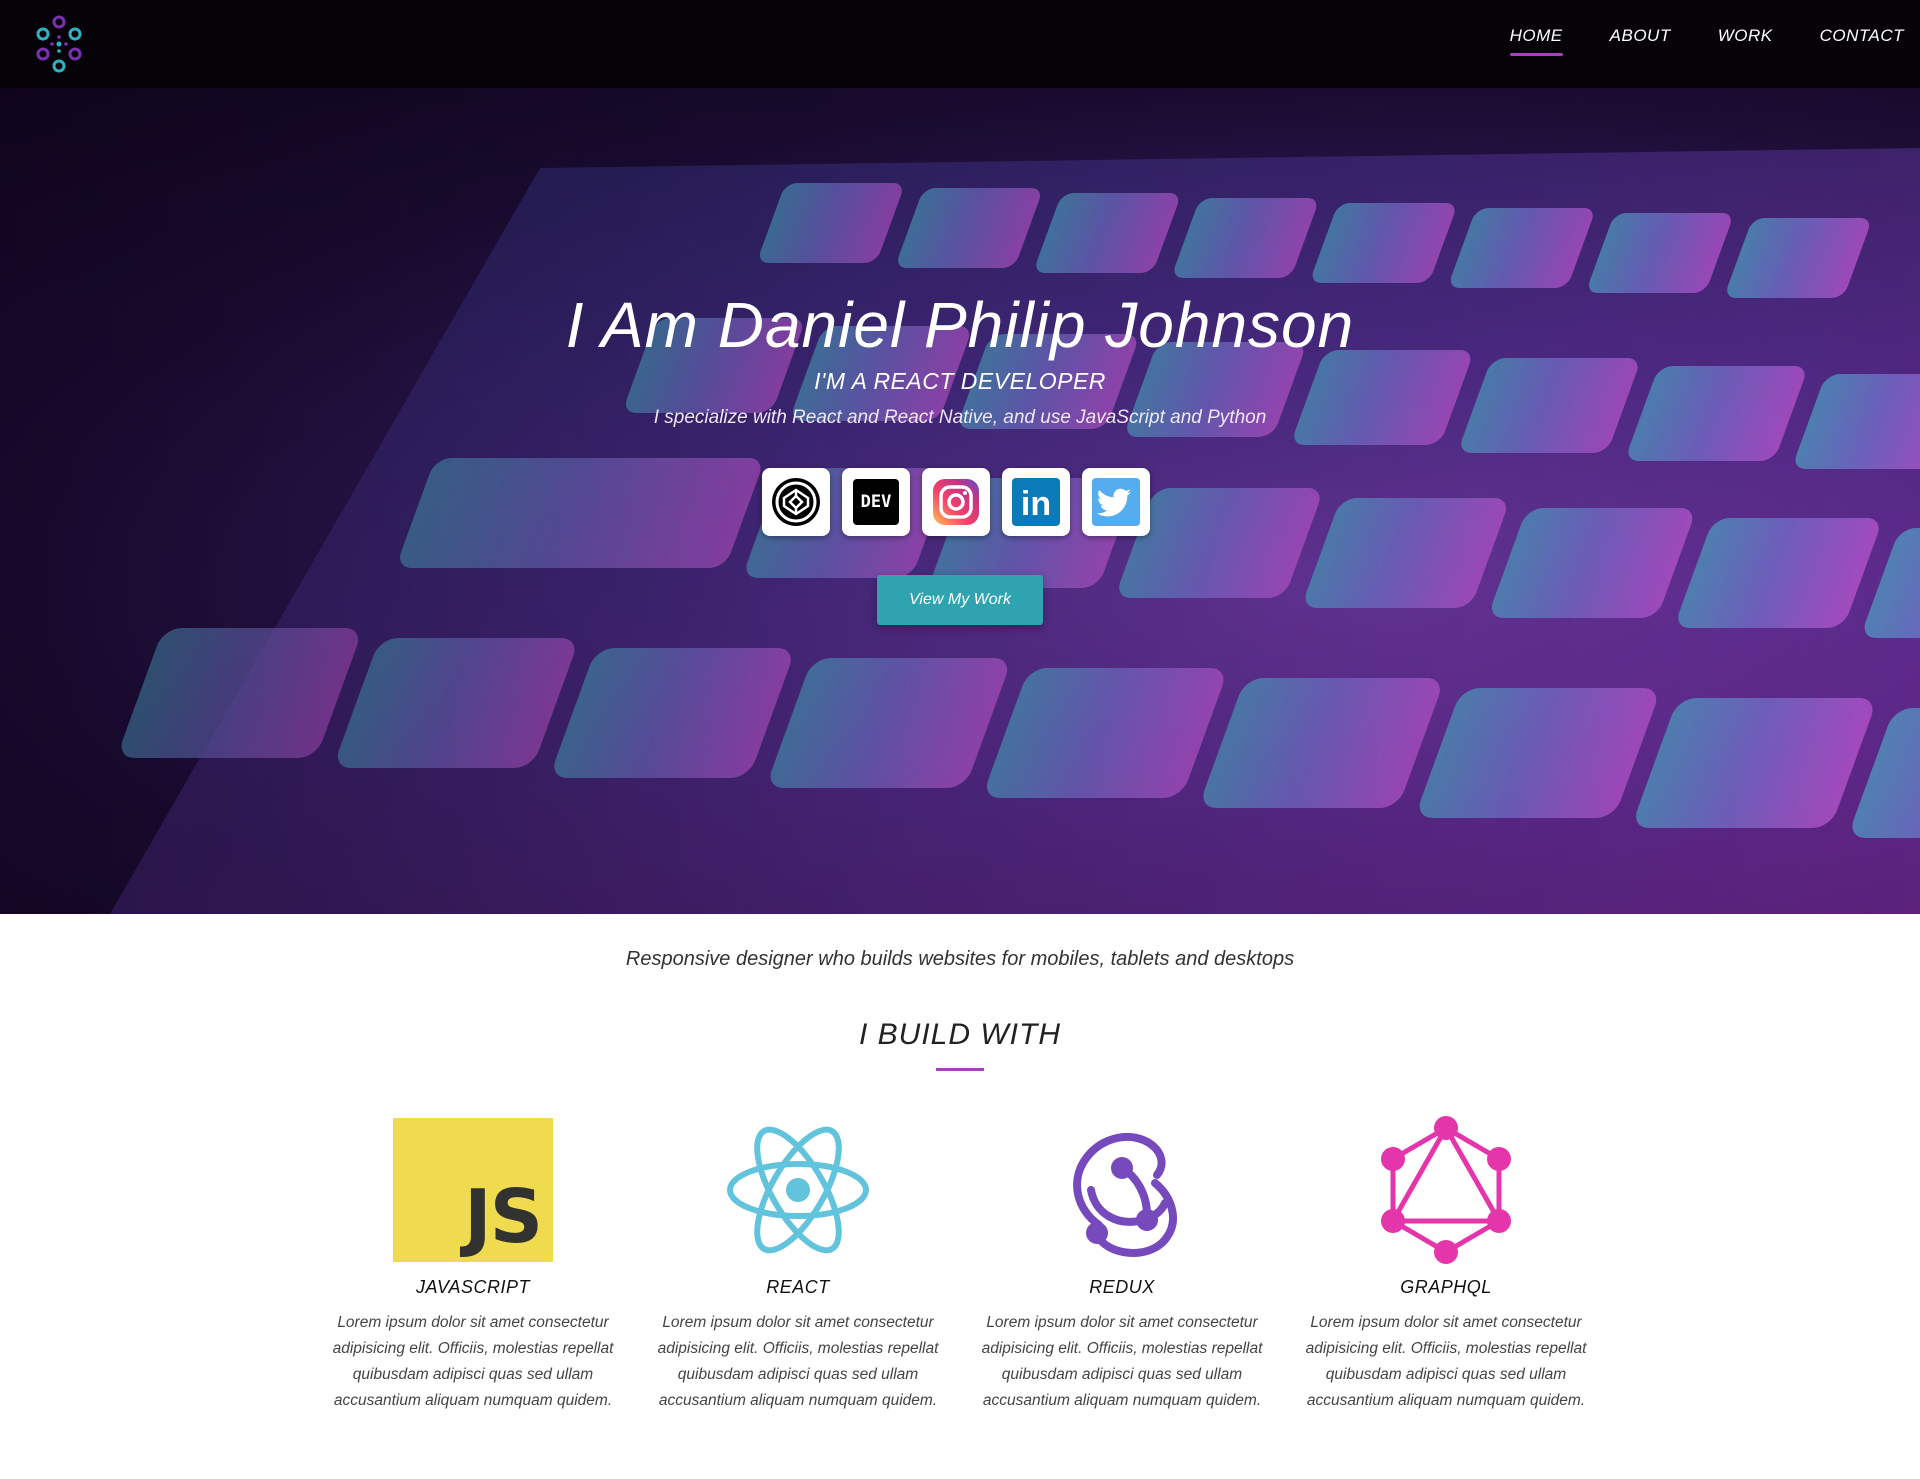 Image resolution: width=1920 pixels, height=1479 pixels. What do you see at coordinates (1446, 1190) in the screenshot?
I see `graphql-icon` at bounding box center [1446, 1190].